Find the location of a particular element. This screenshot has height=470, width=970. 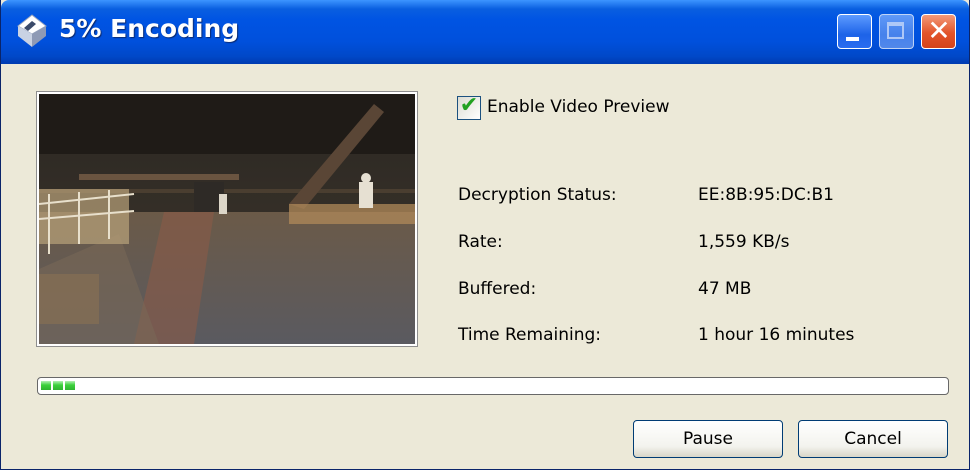

maximize-icon is located at coordinates (895, 30).